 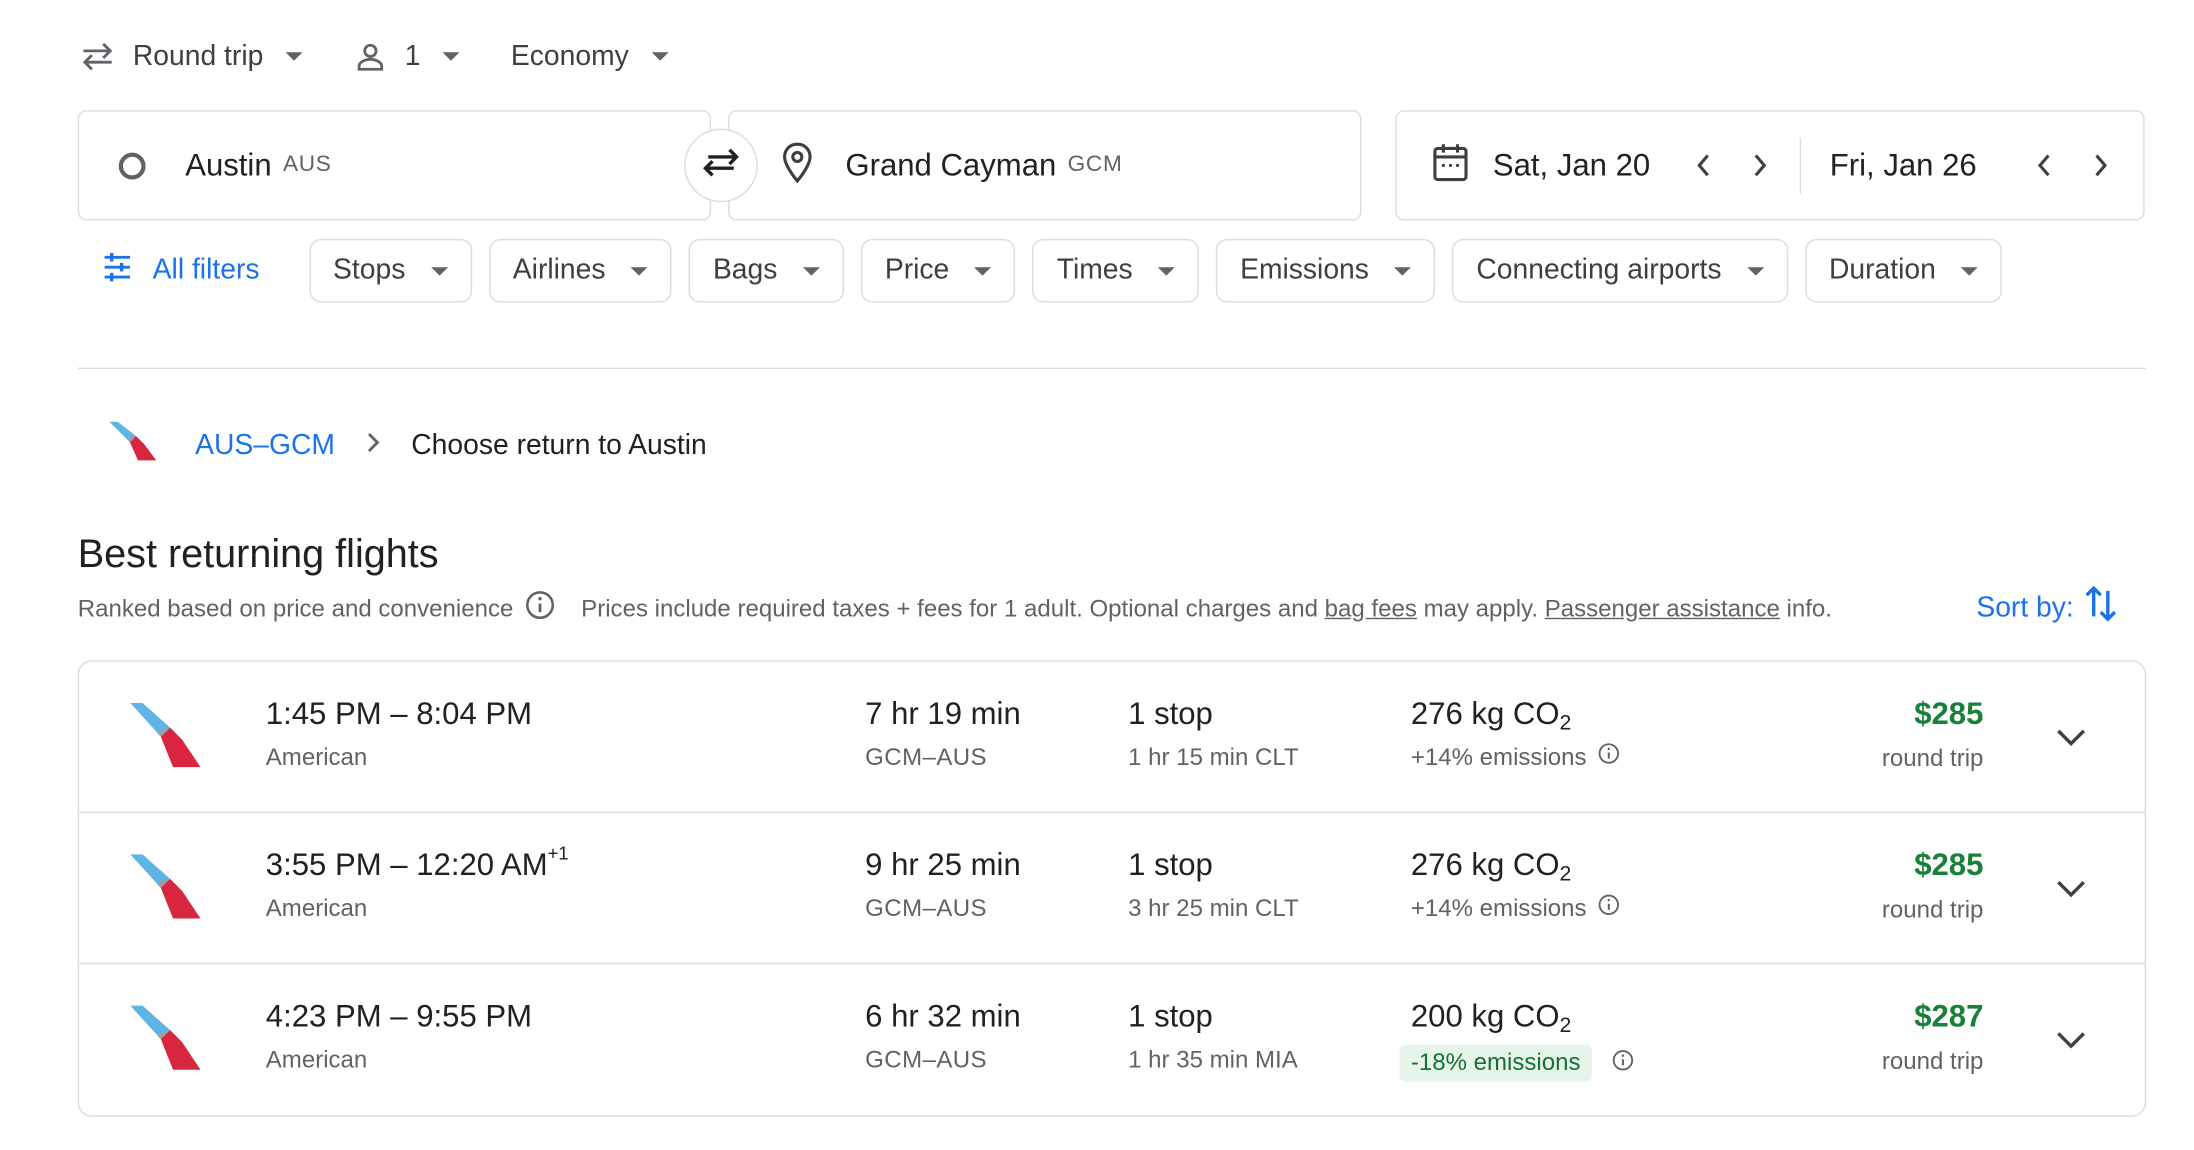 What do you see at coordinates (797, 165) in the screenshot?
I see `location-pin-icon` at bounding box center [797, 165].